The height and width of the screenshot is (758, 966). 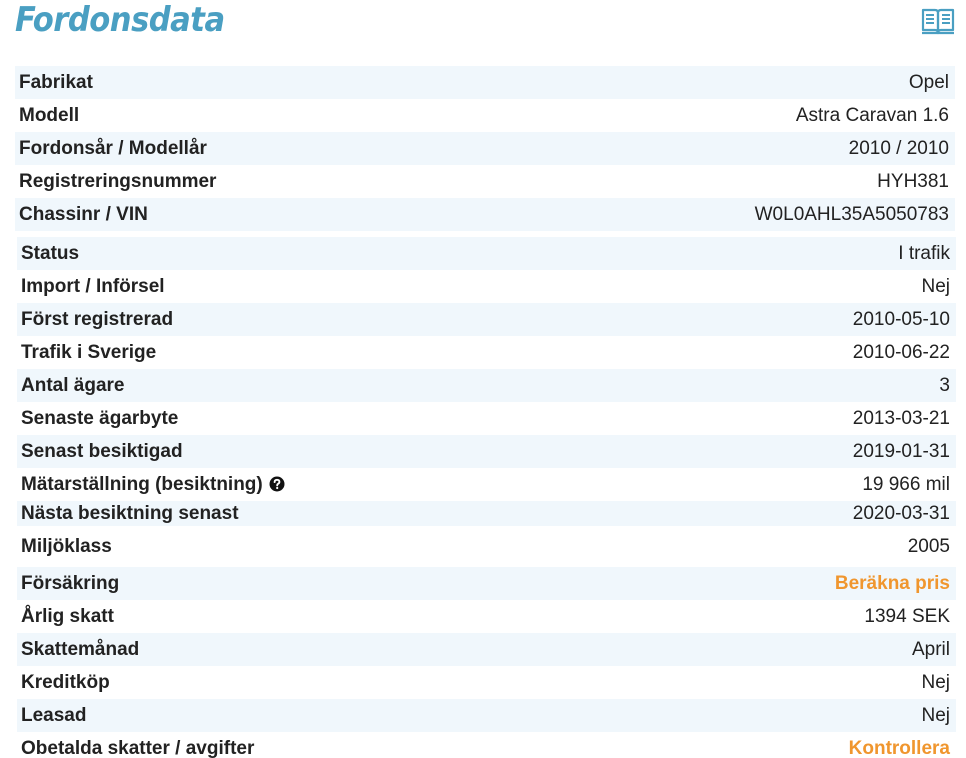 I want to click on calculate-price-link: Beräkna pris, so click(x=808, y=583).